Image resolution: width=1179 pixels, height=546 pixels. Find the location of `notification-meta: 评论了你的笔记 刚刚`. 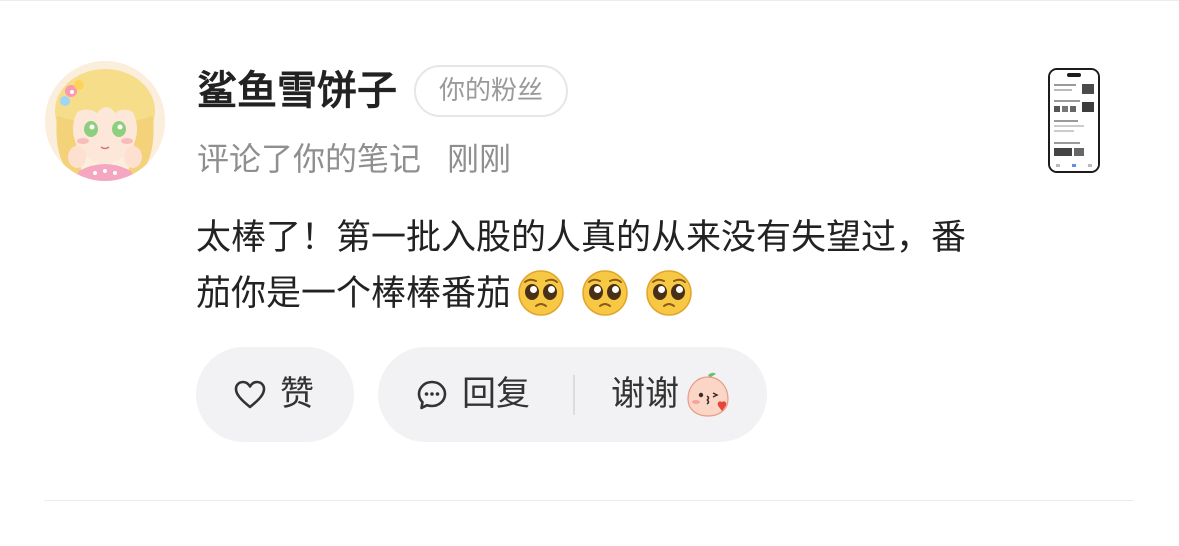

notification-meta: 评论了你的笔记 刚刚 is located at coordinates (354, 159).